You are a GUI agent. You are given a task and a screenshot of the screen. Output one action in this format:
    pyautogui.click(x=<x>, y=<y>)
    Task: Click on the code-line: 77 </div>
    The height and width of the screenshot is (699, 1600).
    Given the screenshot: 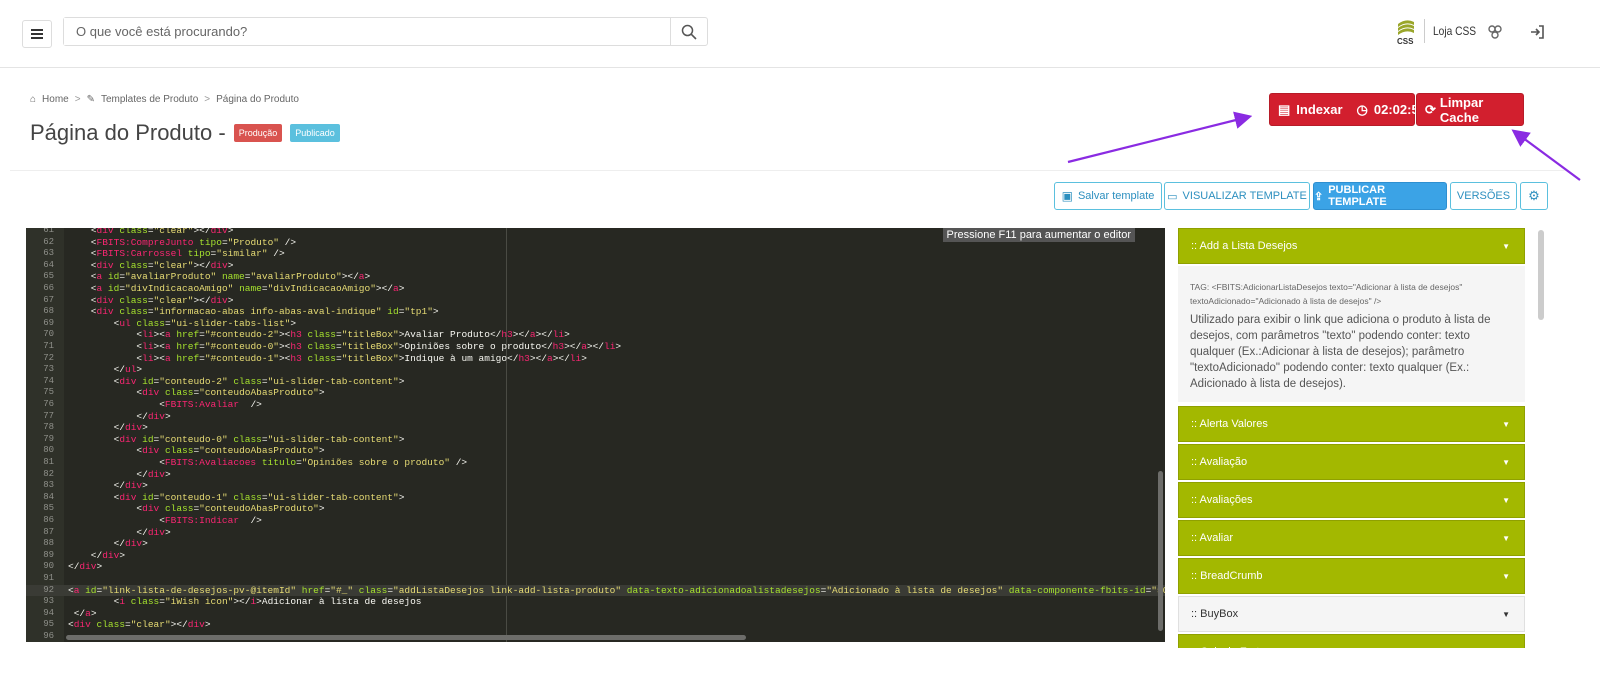 What is the action you would take?
    pyautogui.click(x=595, y=417)
    